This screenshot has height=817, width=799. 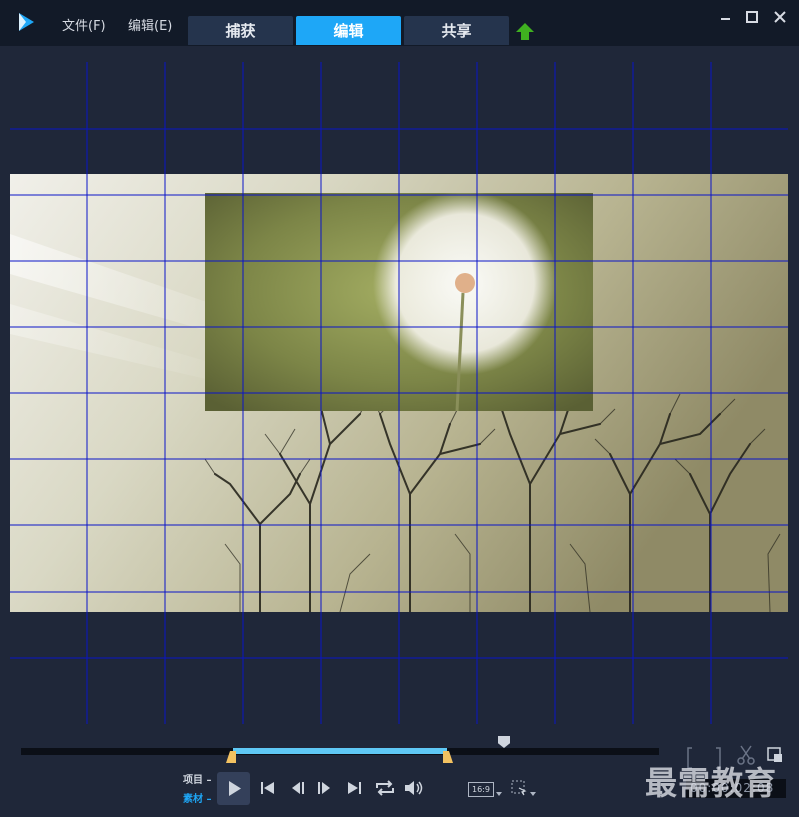 I want to click on previous-frame-icon, so click(x=298, y=788).